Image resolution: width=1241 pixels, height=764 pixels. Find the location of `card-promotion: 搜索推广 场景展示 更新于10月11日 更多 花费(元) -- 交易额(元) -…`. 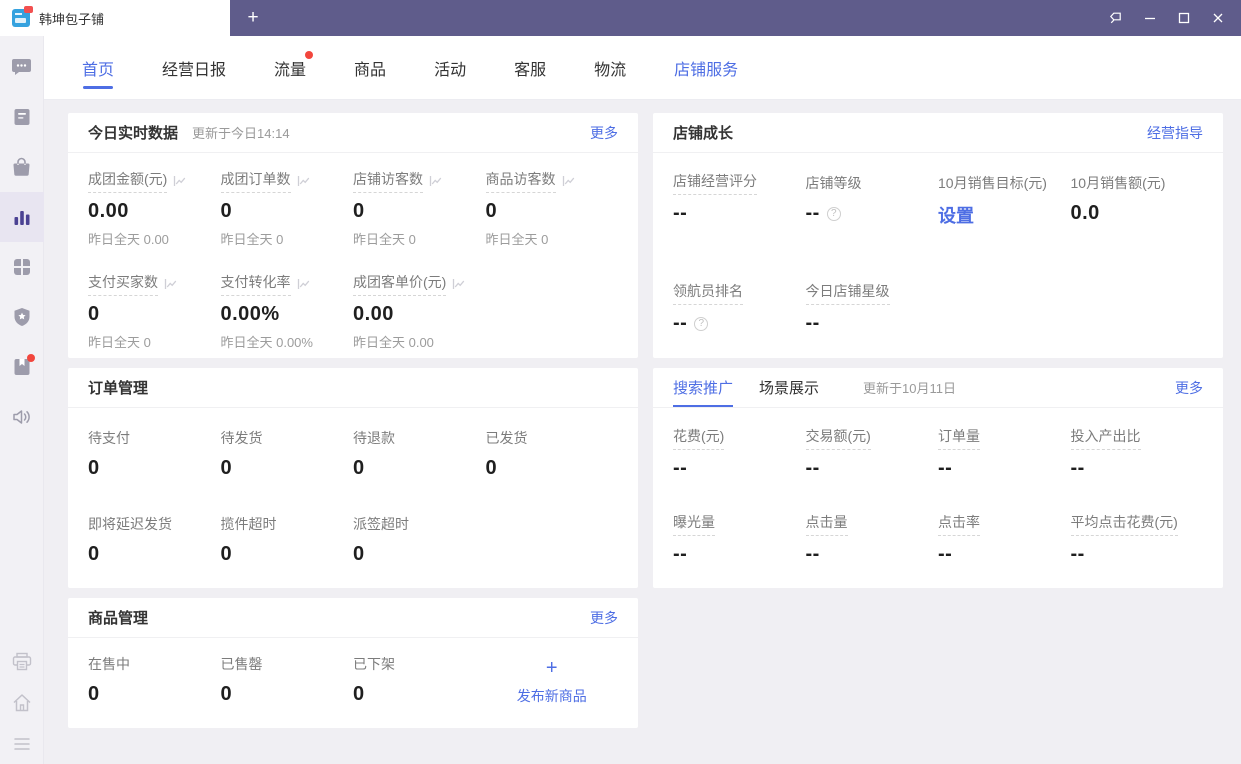

card-promotion: 搜索推广 场景展示 更新于10月11日 更多 花费(元) -- 交易额(元) -… is located at coordinates (938, 478).